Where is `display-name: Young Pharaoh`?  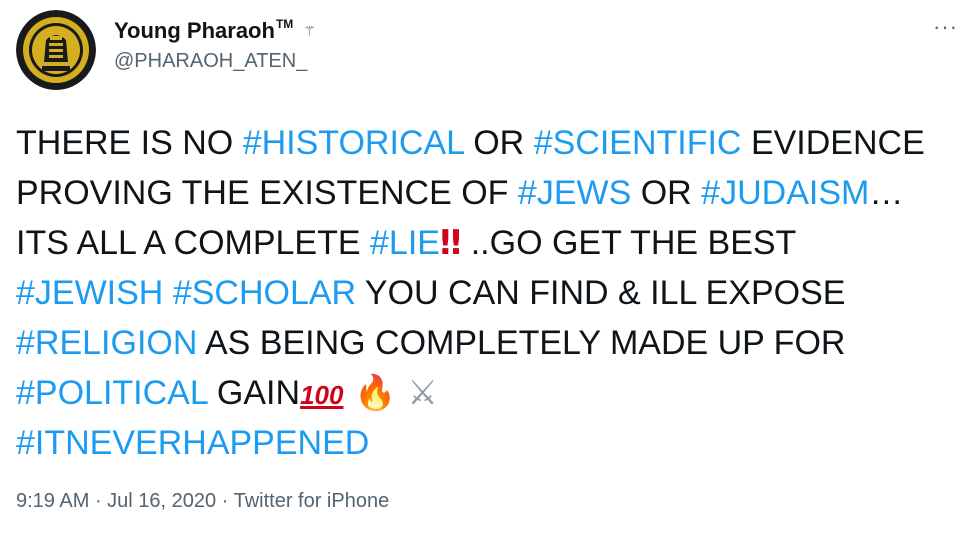 display-name: Young Pharaoh is located at coordinates (194, 31).